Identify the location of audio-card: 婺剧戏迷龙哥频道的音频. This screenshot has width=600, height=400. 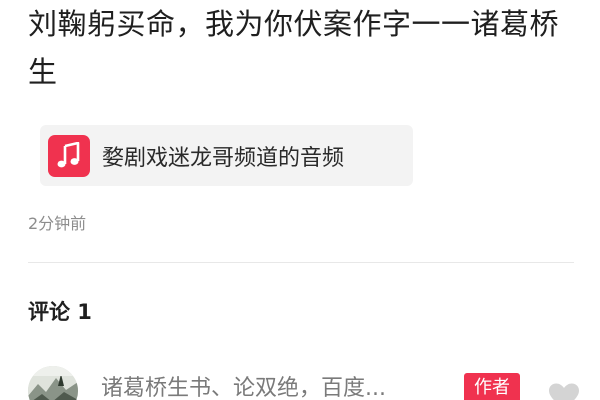
(226, 155).